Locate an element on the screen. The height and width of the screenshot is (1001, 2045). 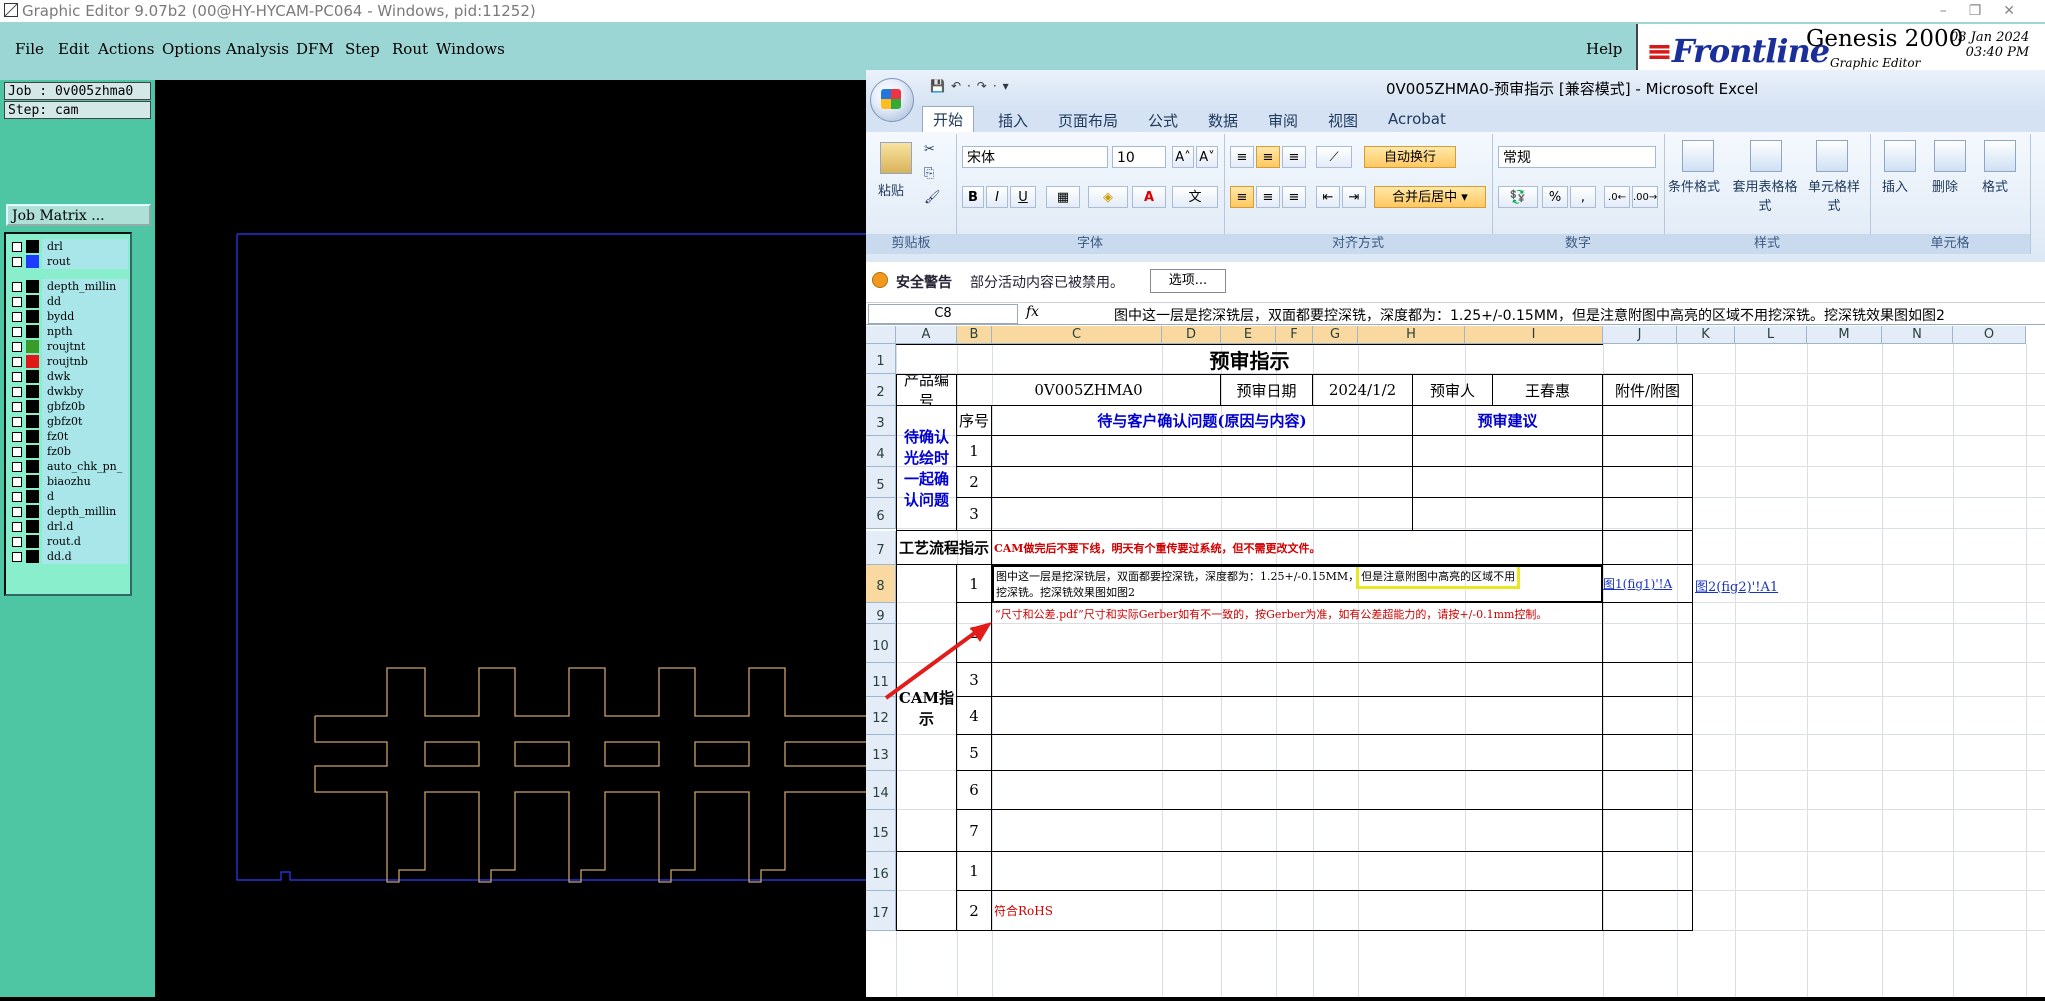
bottom-seq-cell: 1 is located at coordinates (974, 871).